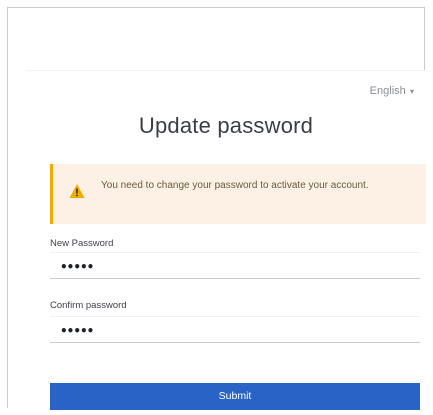 Image resolution: width=433 pixels, height=415 pixels. I want to click on confirm-password-value: •••••, so click(77, 331).